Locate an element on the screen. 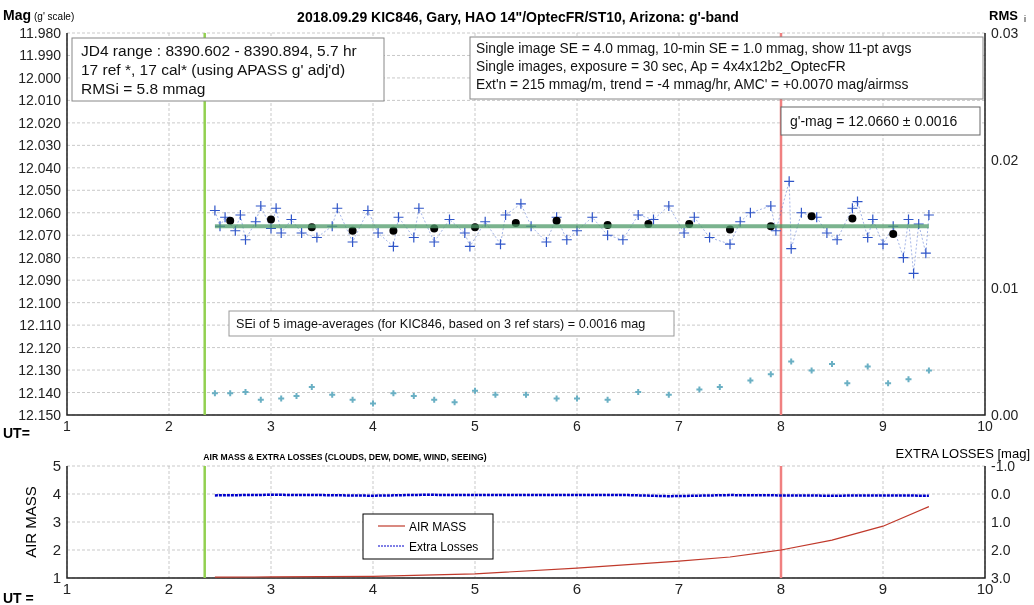  info-text: Single image SE = 4.0 mmag, 10-min SE = 1.0 mmag, show 11-pt avgs is located at coordinates (694, 48).